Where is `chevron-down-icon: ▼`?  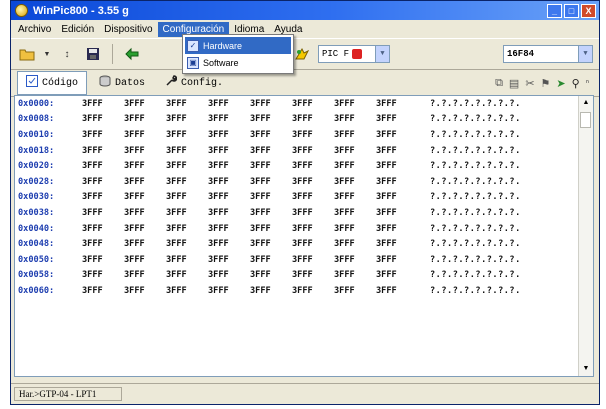
chevron-down-icon: ▼ is located at coordinates (585, 54).